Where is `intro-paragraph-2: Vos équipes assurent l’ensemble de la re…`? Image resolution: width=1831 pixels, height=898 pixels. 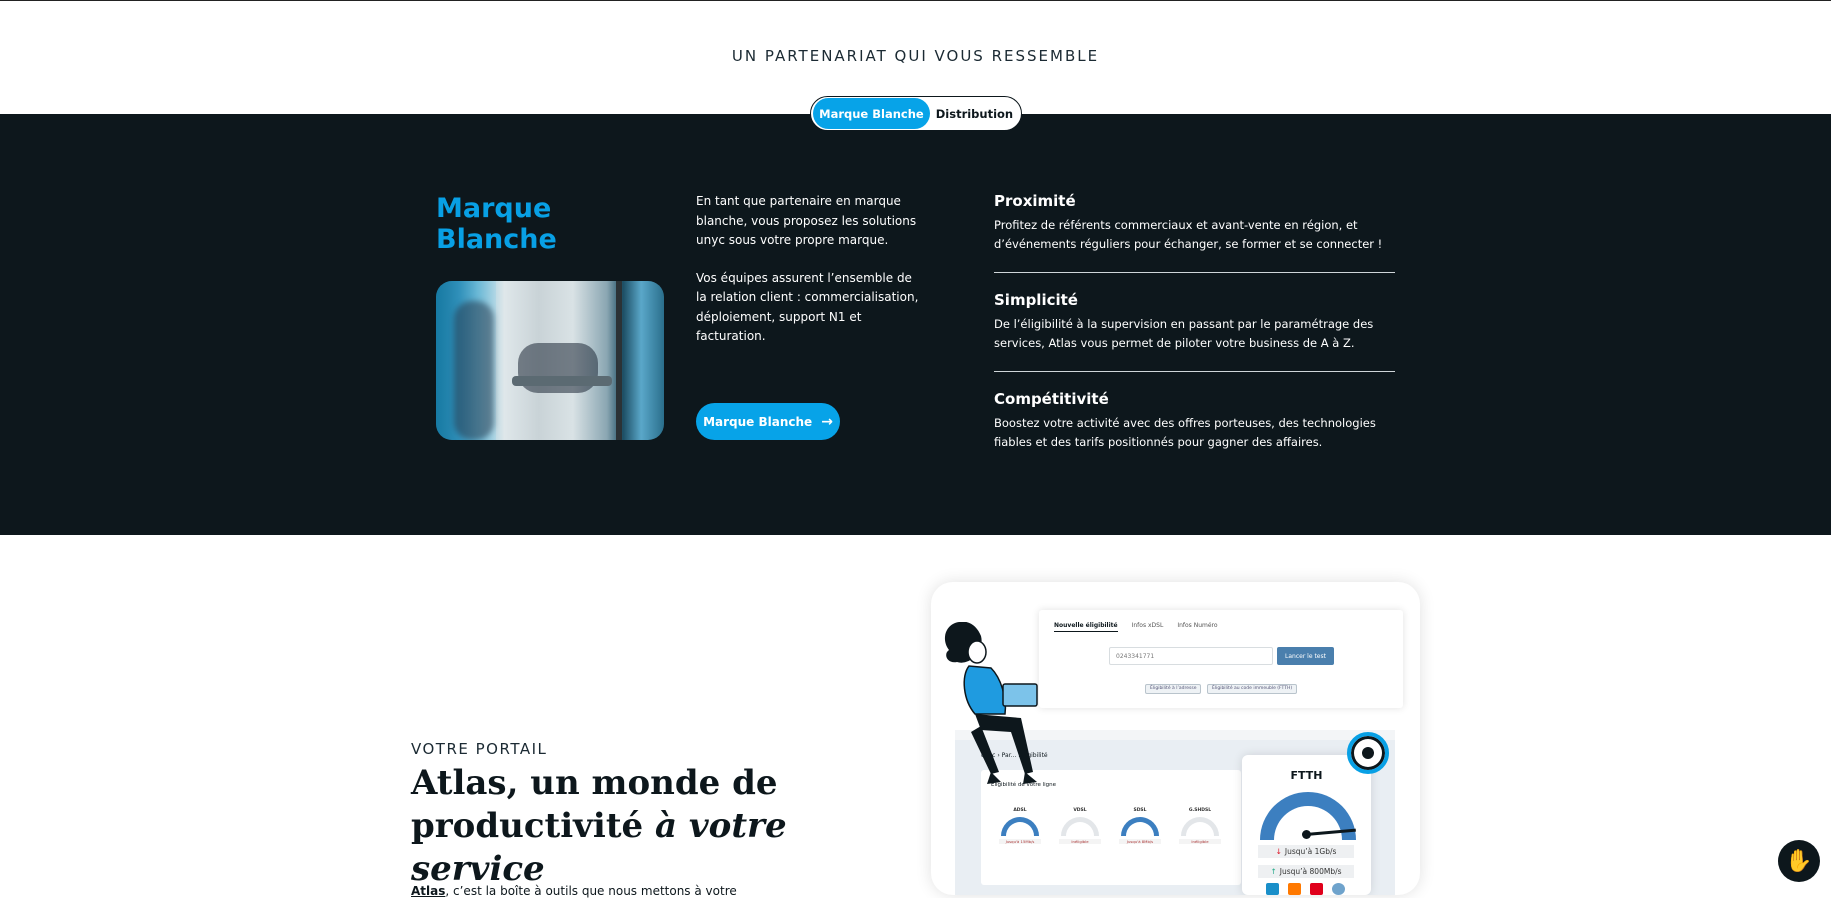 intro-paragraph-2: Vos équipes assurent l’ensemble de la re… is located at coordinates (807, 307).